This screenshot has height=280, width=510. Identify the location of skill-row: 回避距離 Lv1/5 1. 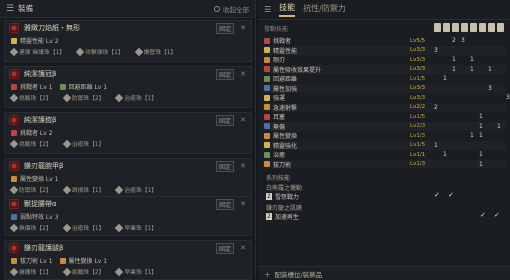
(384, 79).